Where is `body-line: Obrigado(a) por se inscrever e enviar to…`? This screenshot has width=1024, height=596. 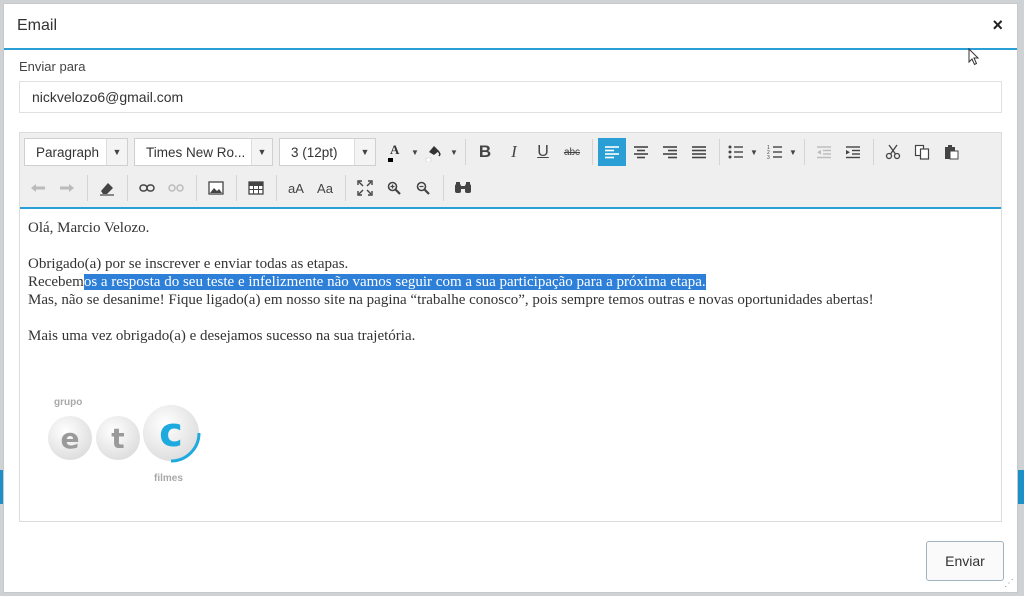 body-line: Obrigado(a) por se inscrever e enviar to… is located at coordinates (188, 264).